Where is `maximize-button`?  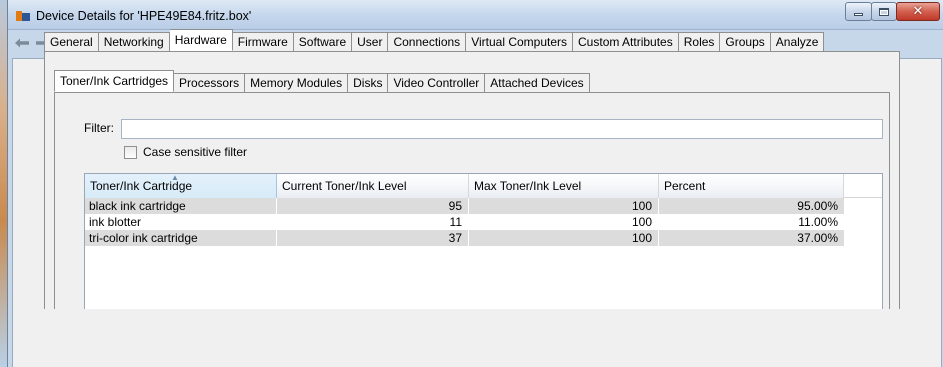 maximize-button is located at coordinates (884, 11).